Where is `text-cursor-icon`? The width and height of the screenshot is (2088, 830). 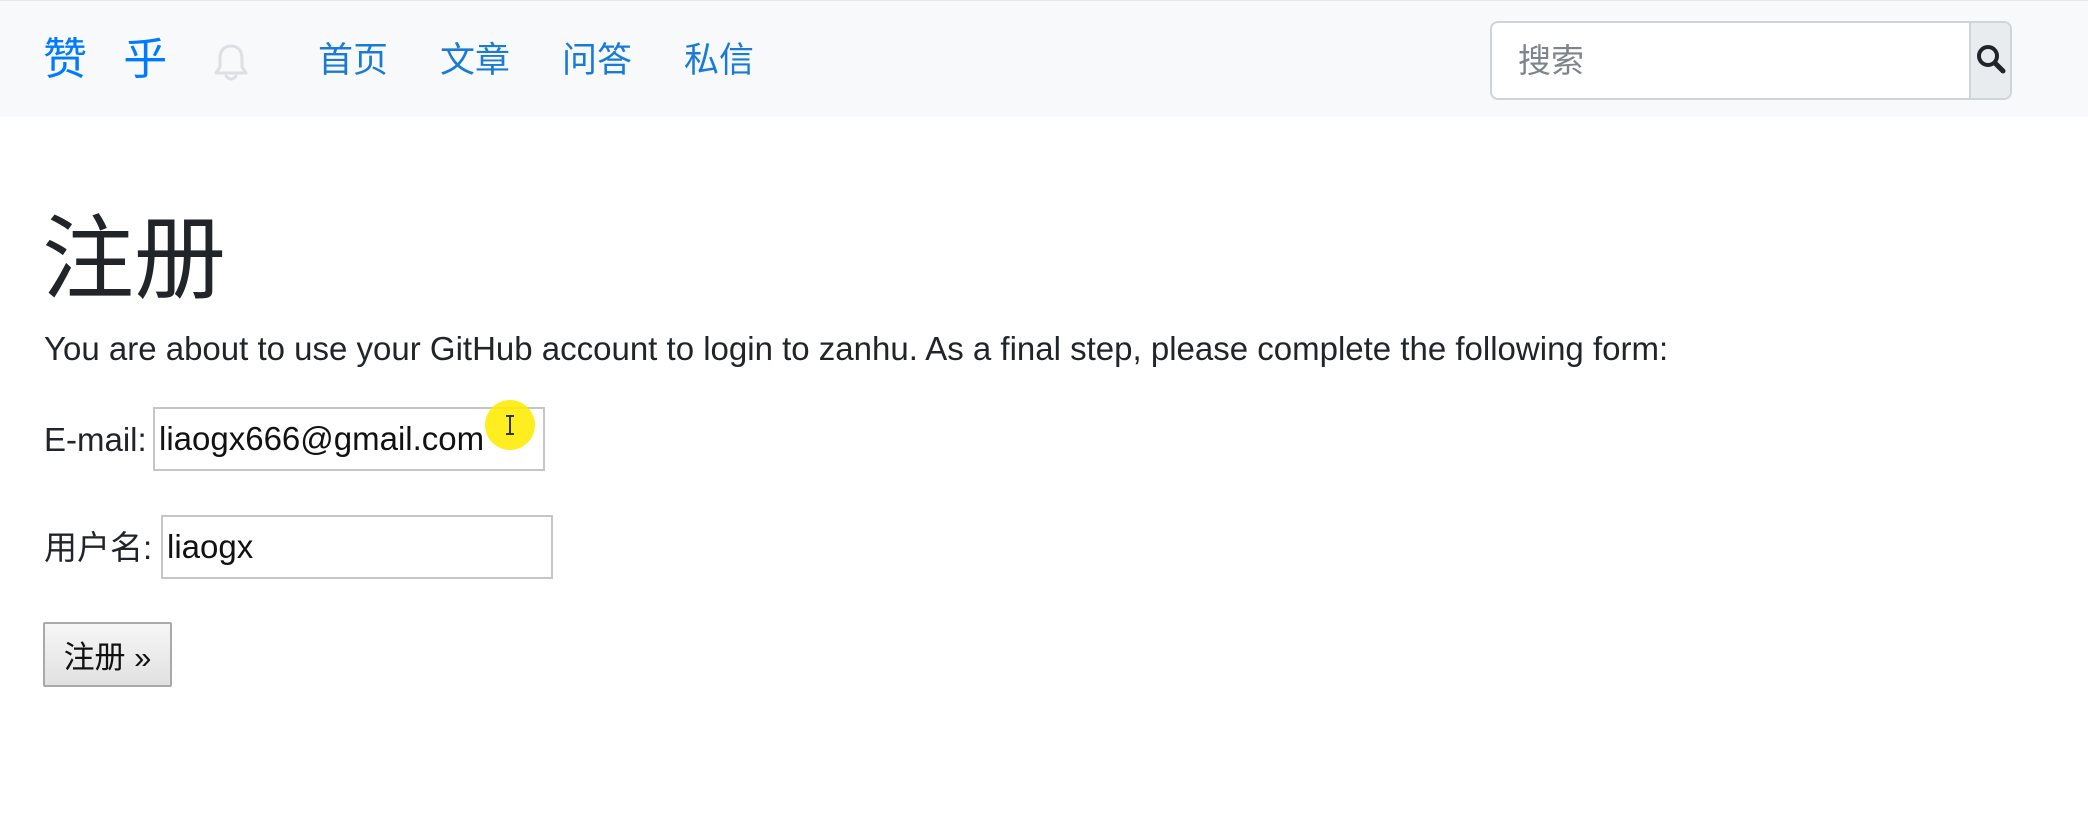 text-cursor-icon is located at coordinates (510, 425).